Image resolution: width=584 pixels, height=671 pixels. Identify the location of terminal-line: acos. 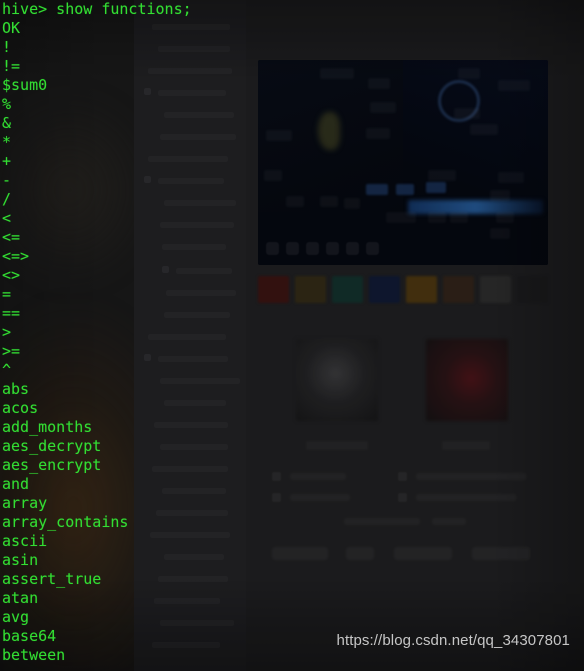
(20, 408).